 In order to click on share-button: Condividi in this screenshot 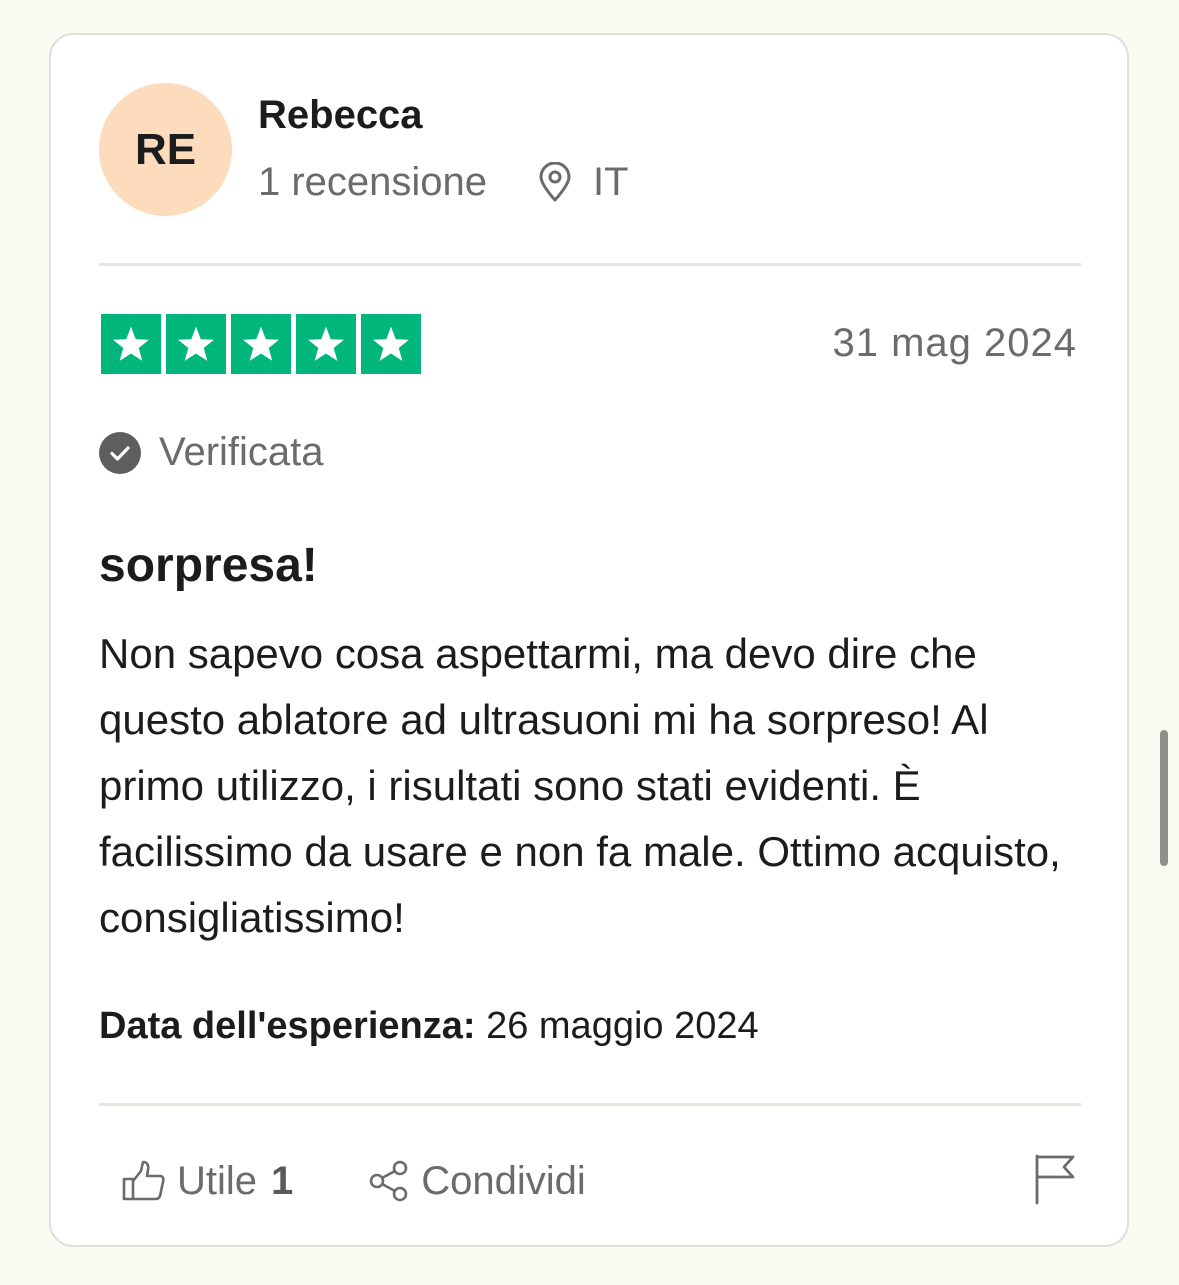, I will do `click(476, 1181)`.